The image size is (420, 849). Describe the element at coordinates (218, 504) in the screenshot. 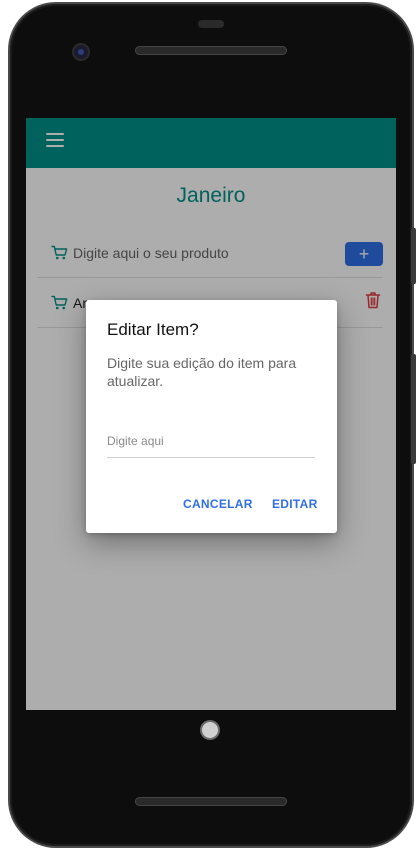

I see `cancel-button: CANCELAR` at that location.